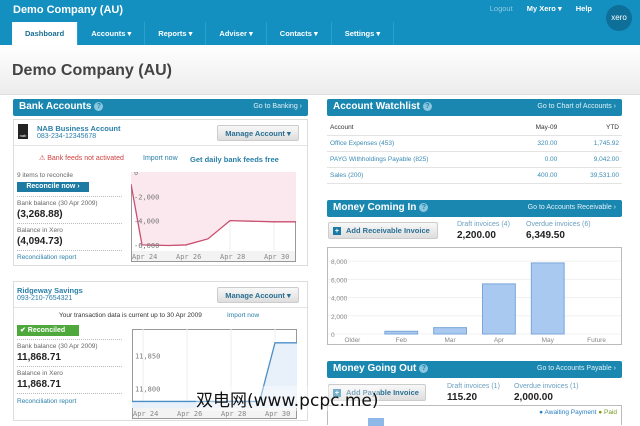  I want to click on draft-invoices-label: Draft invoices (4), so click(483, 224).